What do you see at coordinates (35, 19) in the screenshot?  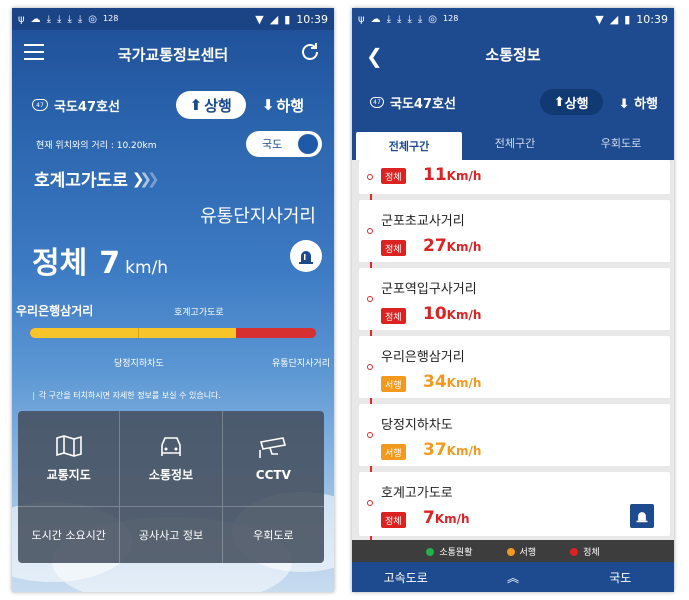 I see `cloud-icon: ☁` at bounding box center [35, 19].